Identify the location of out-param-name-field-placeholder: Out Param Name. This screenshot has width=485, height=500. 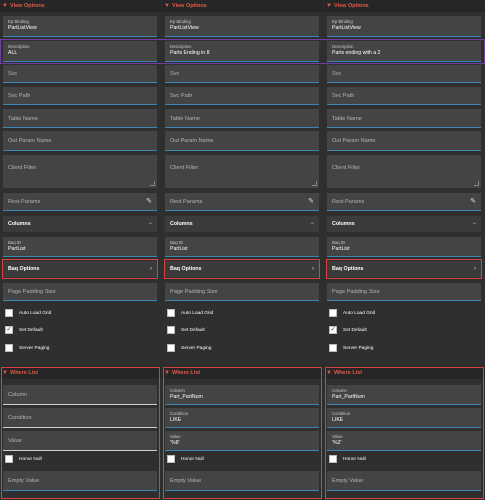
(192, 141).